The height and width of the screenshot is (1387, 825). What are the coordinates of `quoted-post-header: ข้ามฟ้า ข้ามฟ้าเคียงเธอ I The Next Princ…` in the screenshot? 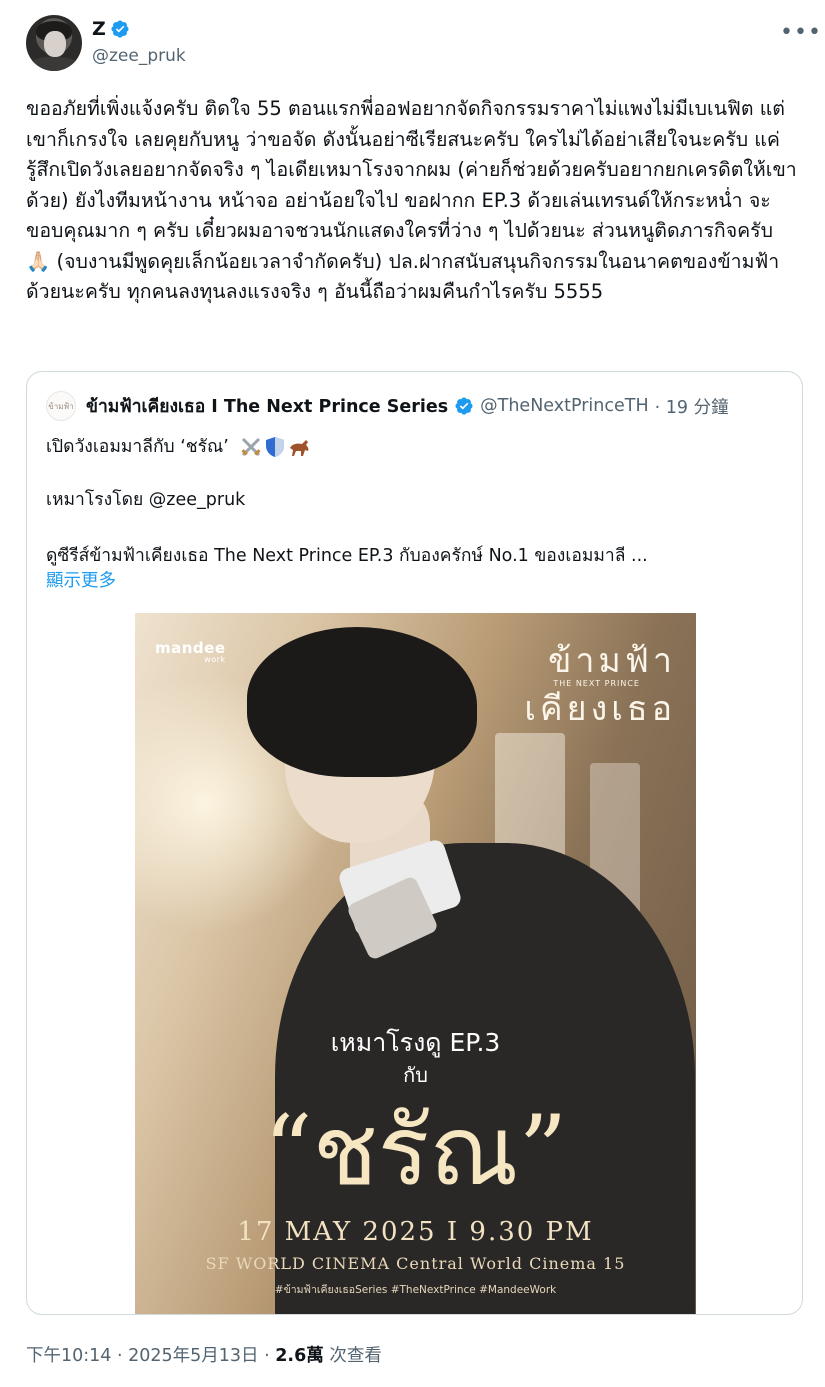 It's located at (387, 406).